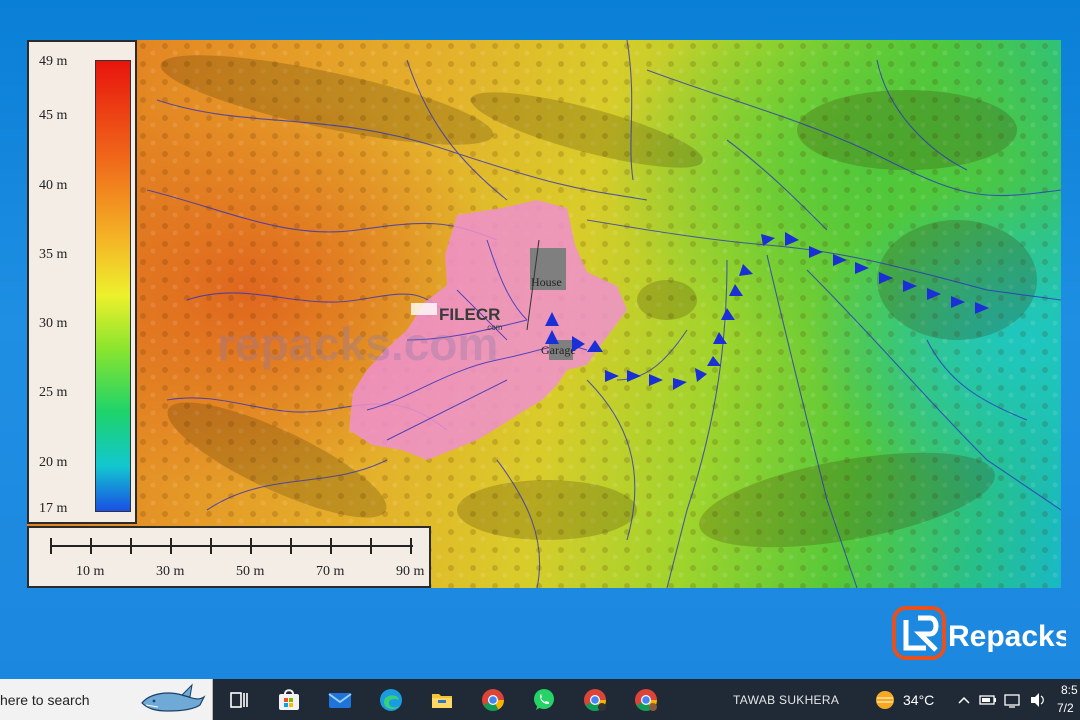 This screenshot has height=720, width=1080. Describe the element at coordinates (1038, 700) in the screenshot. I see `volume-icon` at that location.